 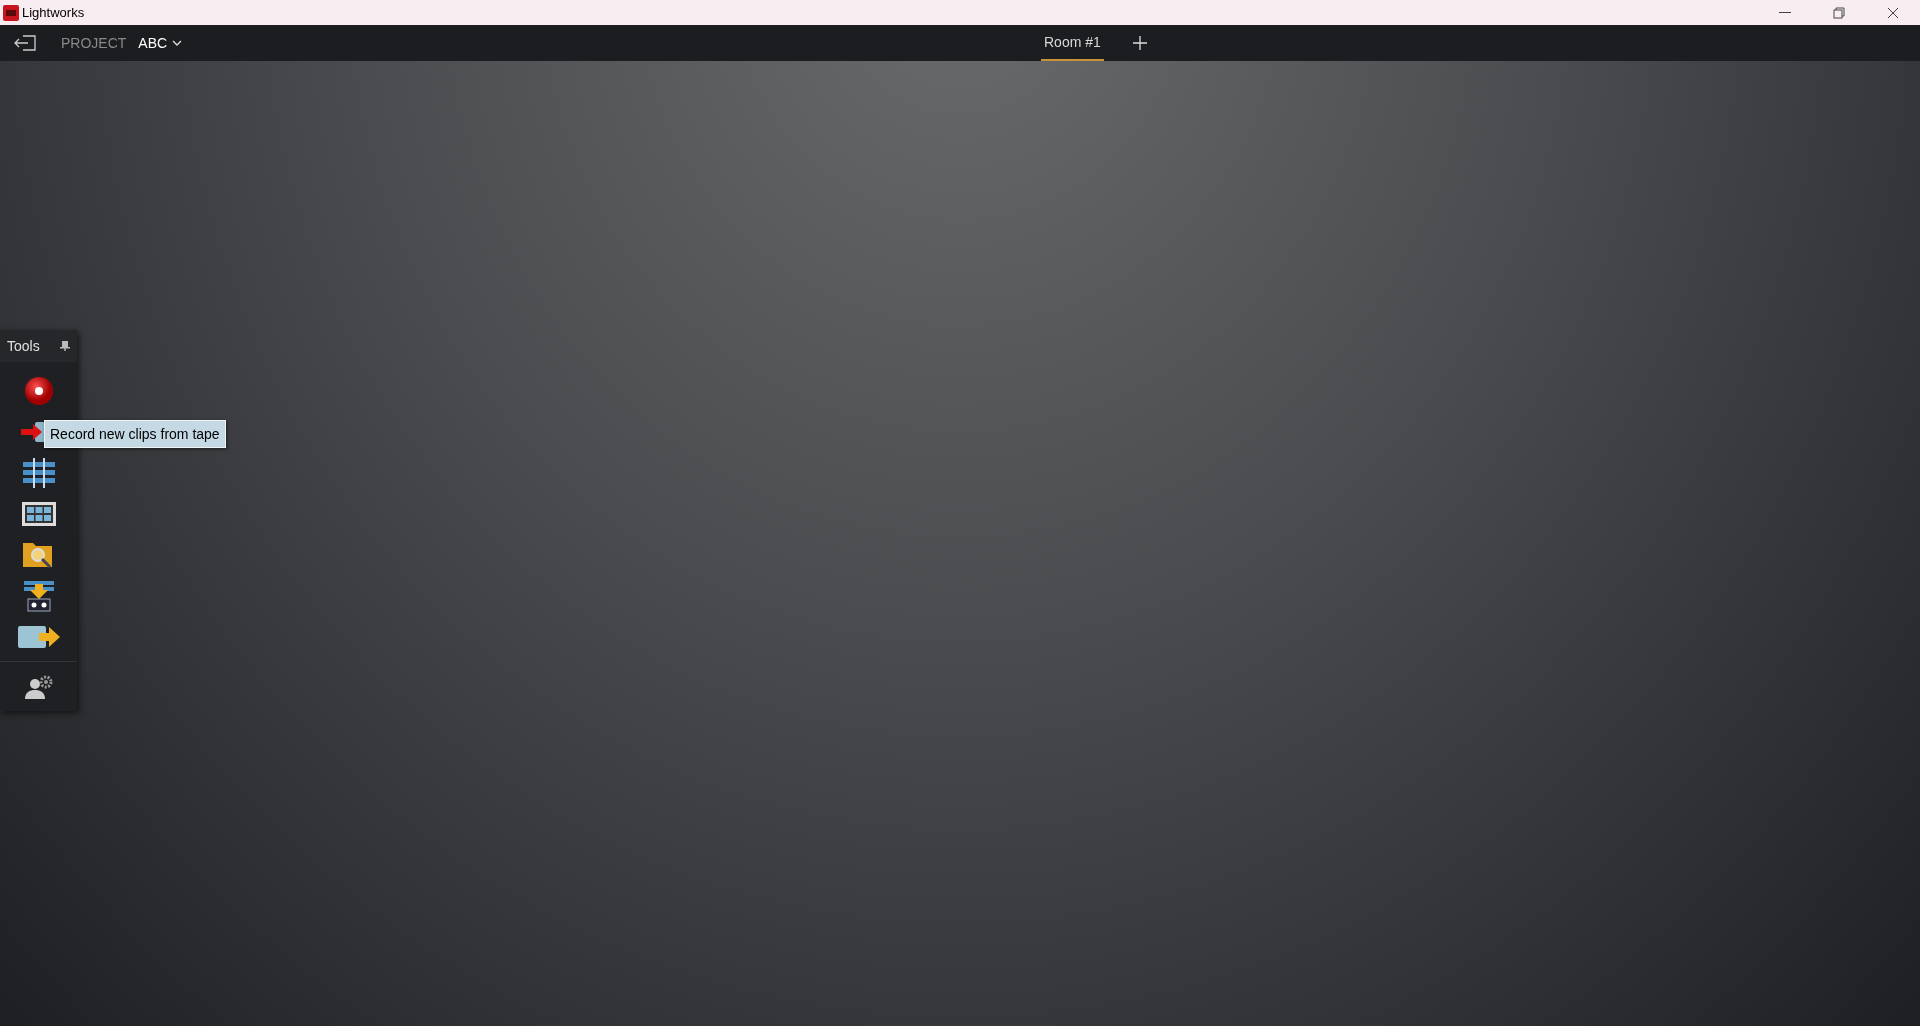 I want to click on app-logo-icon, so click(x=11, y=12).